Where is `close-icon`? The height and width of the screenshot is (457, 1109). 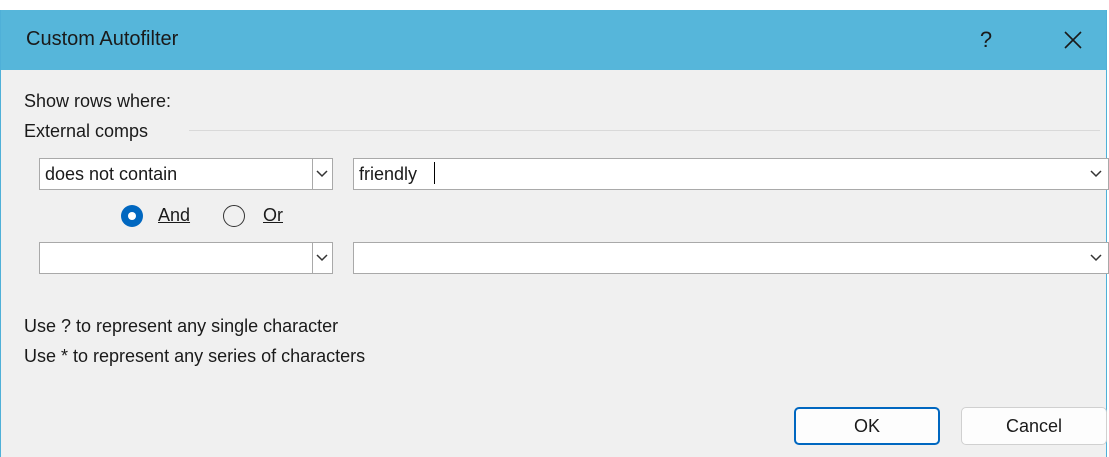 close-icon is located at coordinates (1073, 40).